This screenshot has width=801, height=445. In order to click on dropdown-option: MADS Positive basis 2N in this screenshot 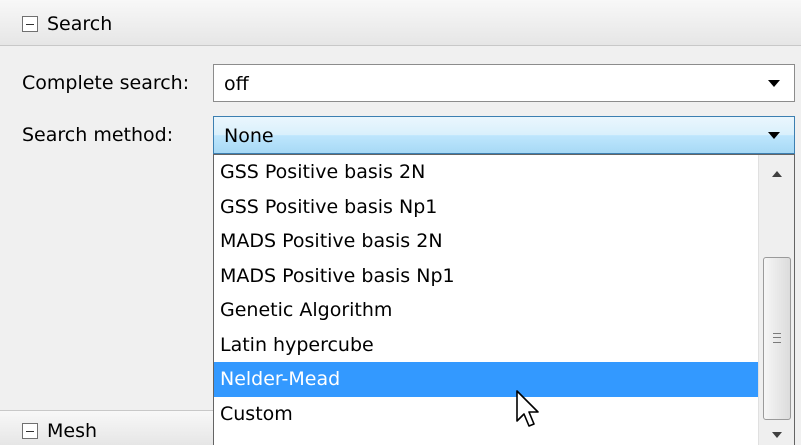, I will do `click(486, 241)`.